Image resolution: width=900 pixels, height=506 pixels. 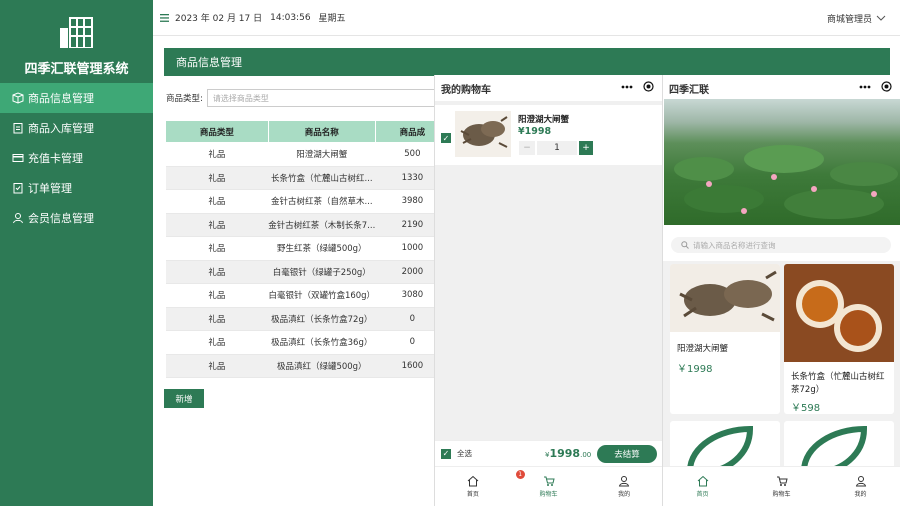 What do you see at coordinates (61, 128) in the screenshot?
I see `sidebar-item-label: 商品入库管理` at bounding box center [61, 128].